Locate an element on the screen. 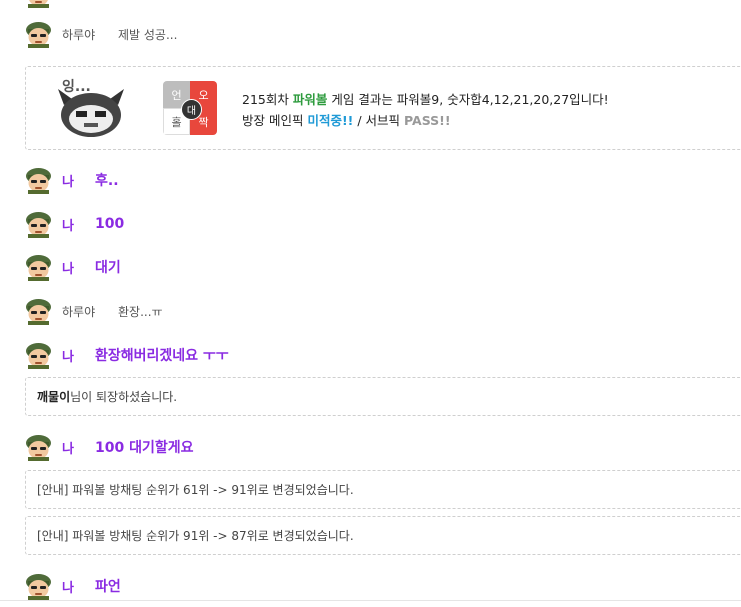  result-summary: 게임 결과는 파워볼9, 숫자합4,12,21,20,27입니다! is located at coordinates (470, 99).